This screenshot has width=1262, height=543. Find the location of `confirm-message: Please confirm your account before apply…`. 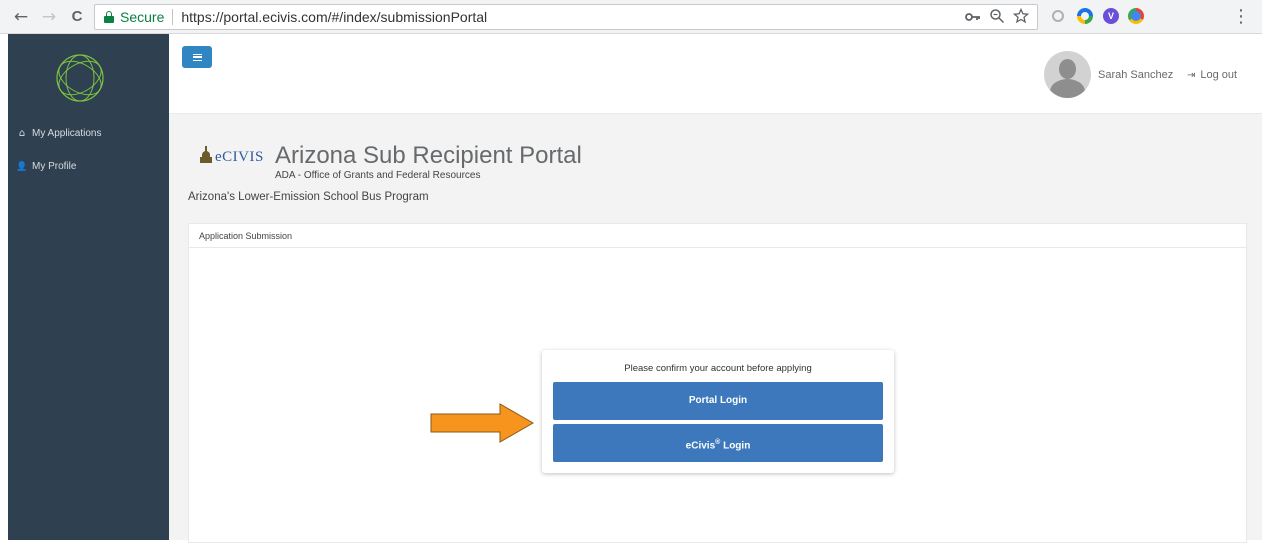

confirm-message: Please confirm your account before apply… is located at coordinates (718, 368).